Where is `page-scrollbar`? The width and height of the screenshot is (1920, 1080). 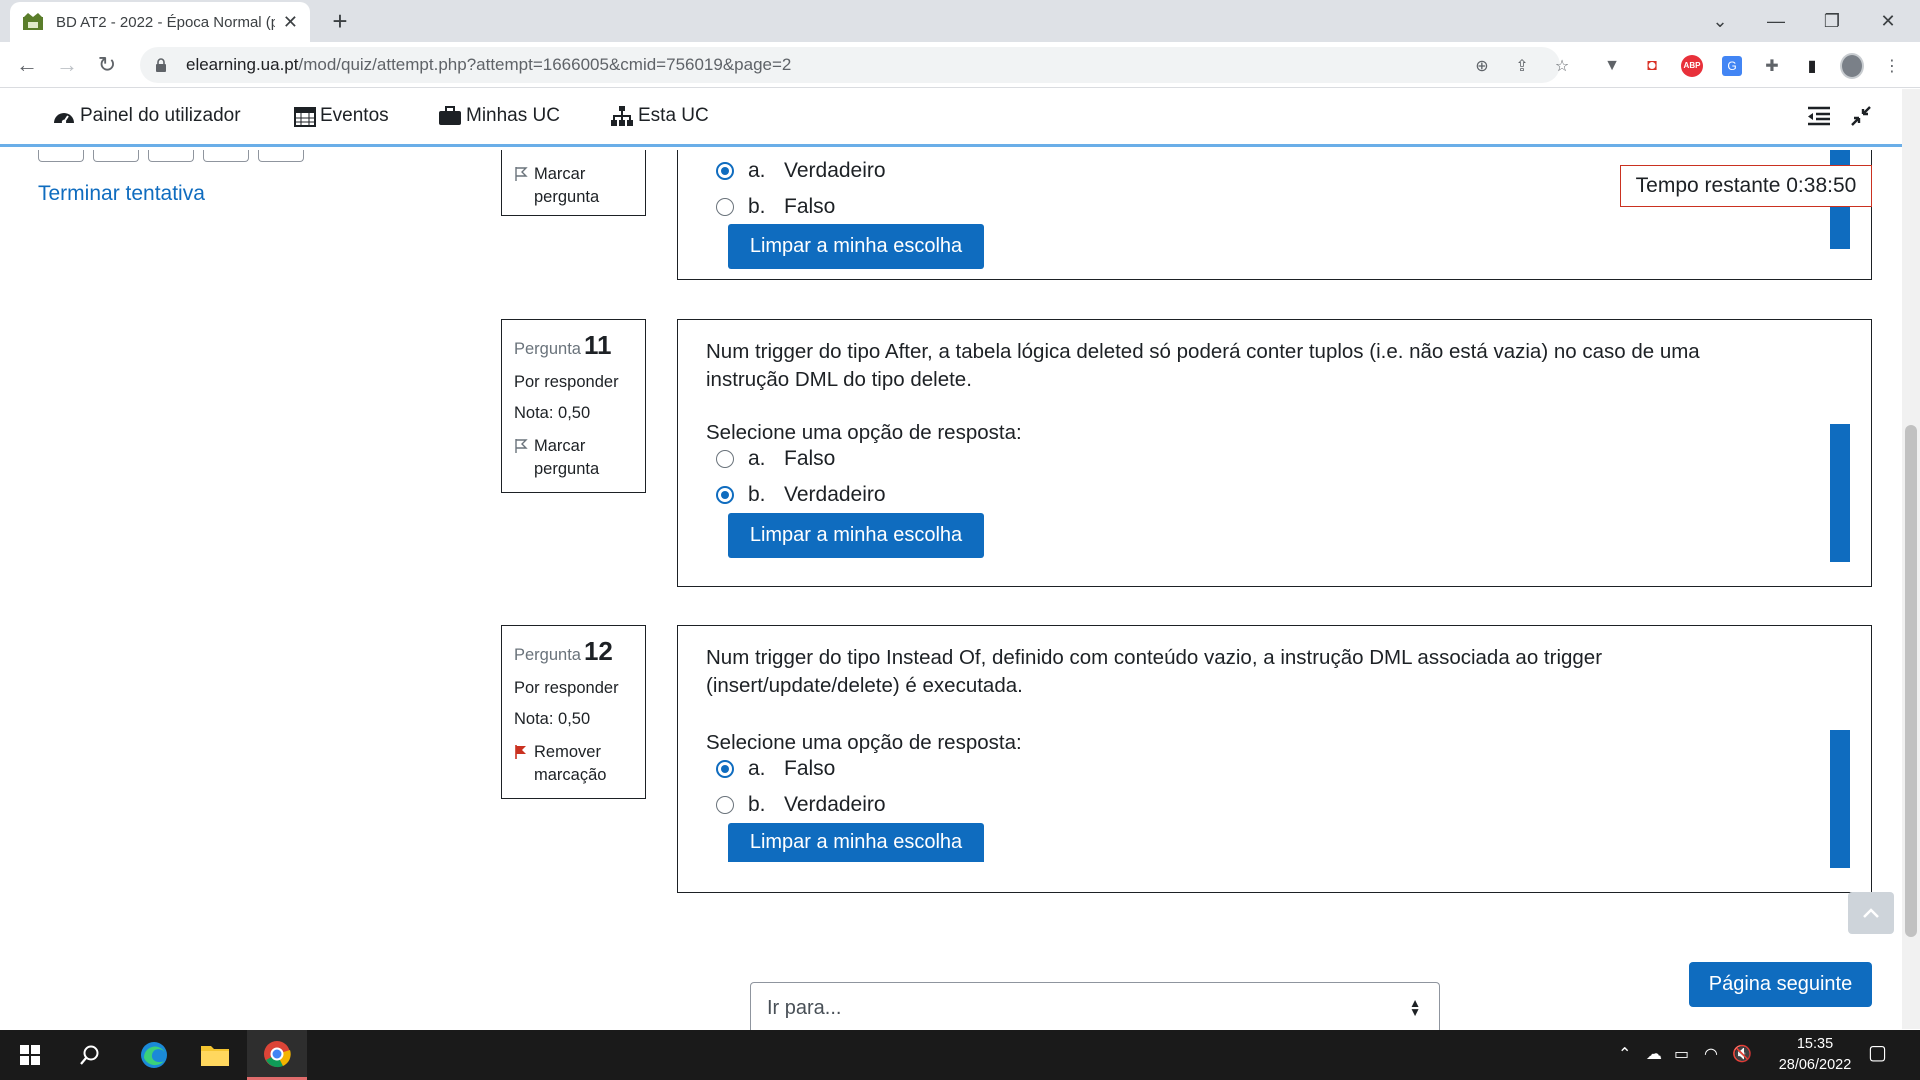 page-scrollbar is located at coordinates (1911, 559).